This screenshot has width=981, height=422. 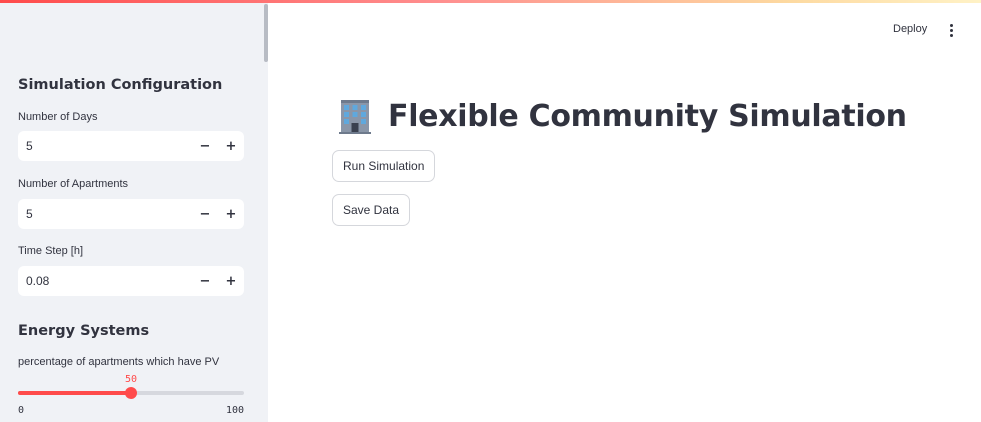 What do you see at coordinates (355, 117) in the screenshot?
I see `office-building-icon` at bounding box center [355, 117].